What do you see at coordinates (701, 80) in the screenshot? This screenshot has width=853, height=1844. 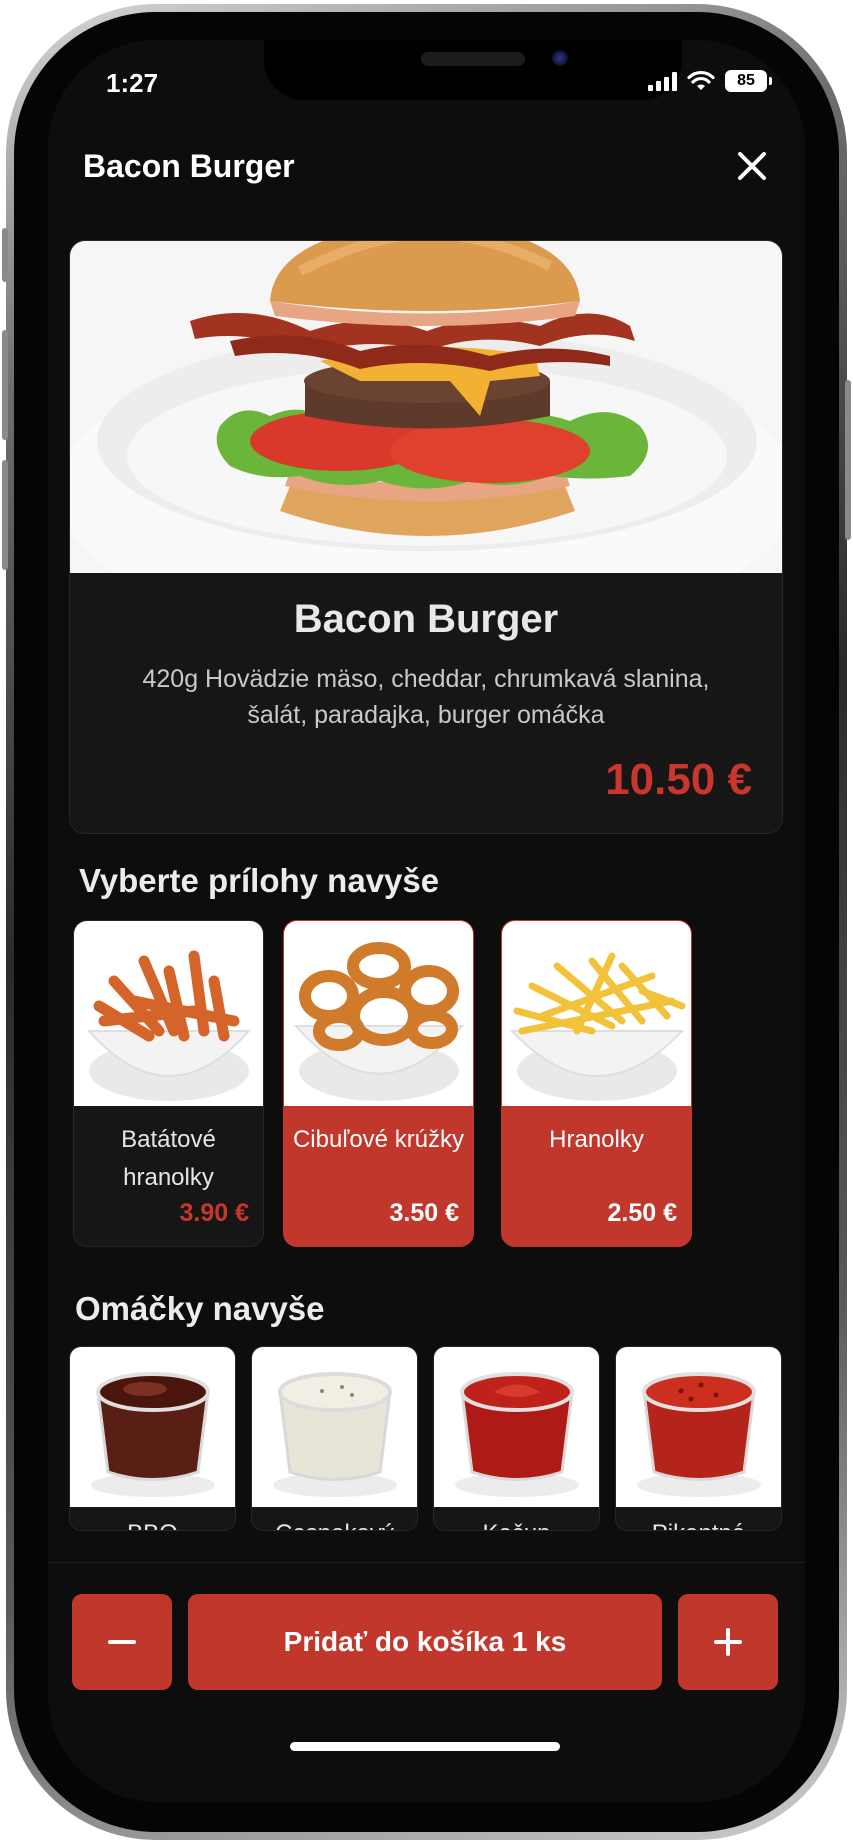 I see `wifi-icon` at bounding box center [701, 80].